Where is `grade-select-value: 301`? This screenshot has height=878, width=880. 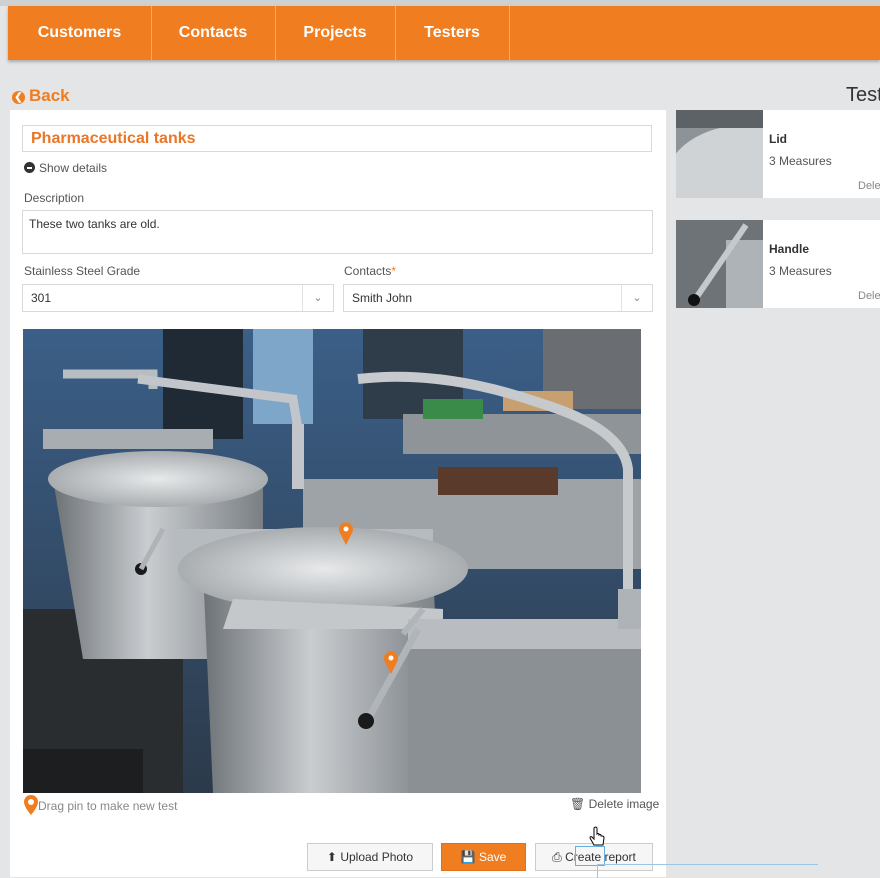 grade-select-value: 301 is located at coordinates (41, 298).